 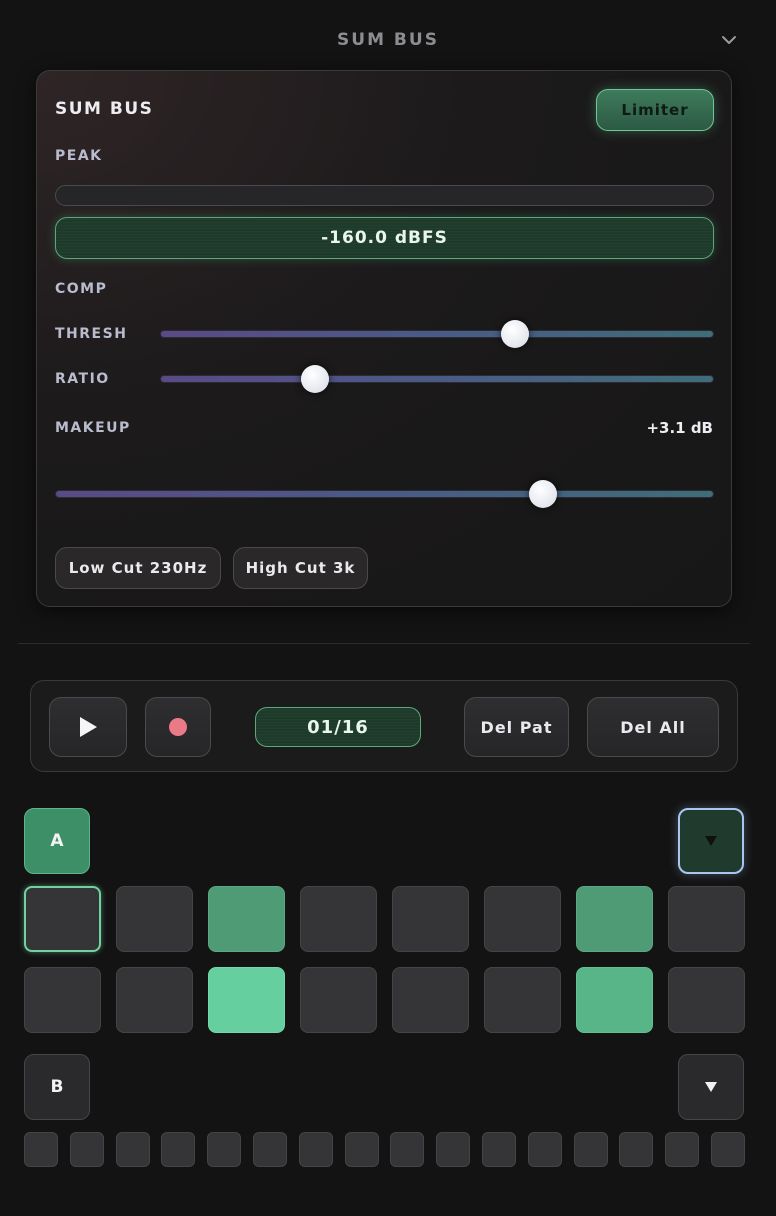 I want to click on header-title: SUM BUS, so click(x=388, y=40).